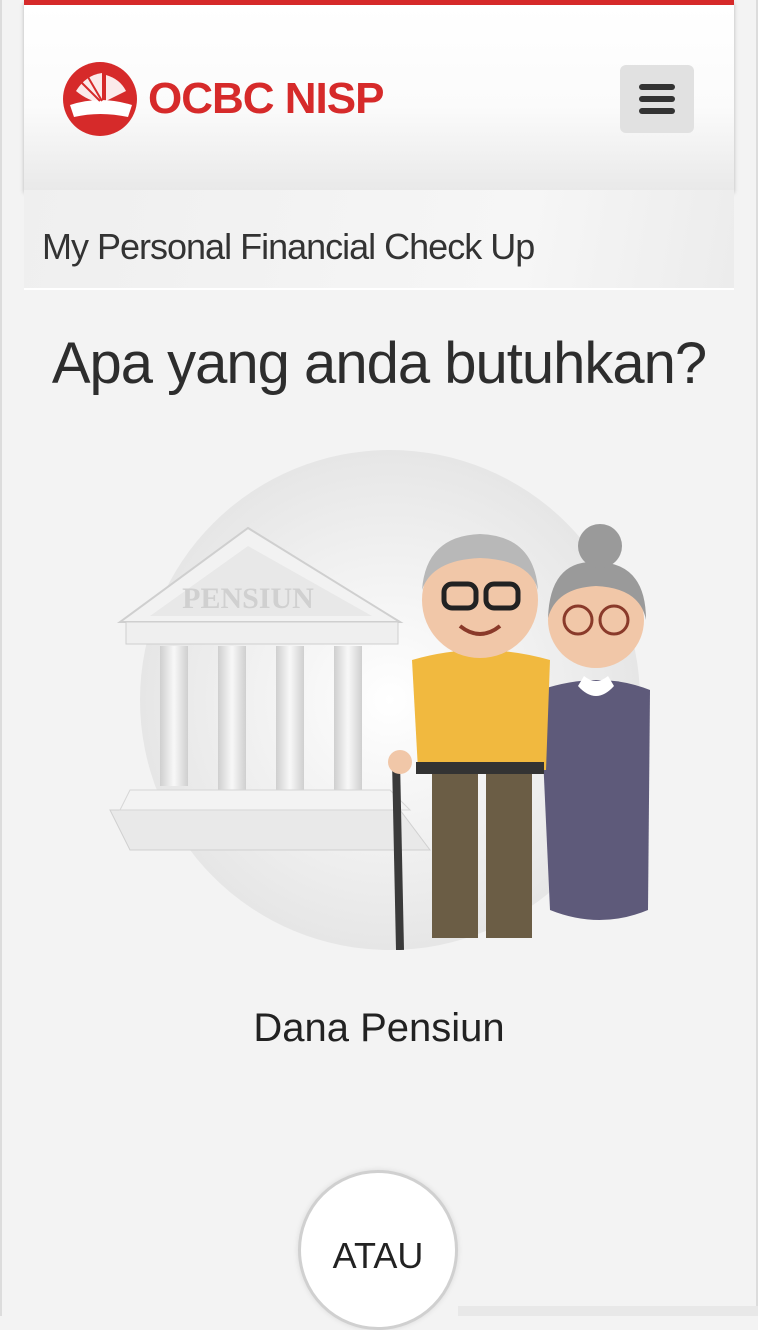 Image resolution: width=758 pixels, height=1330 pixels. What do you see at coordinates (100, 99) in the screenshot?
I see `ocbc-logo-icon` at bounding box center [100, 99].